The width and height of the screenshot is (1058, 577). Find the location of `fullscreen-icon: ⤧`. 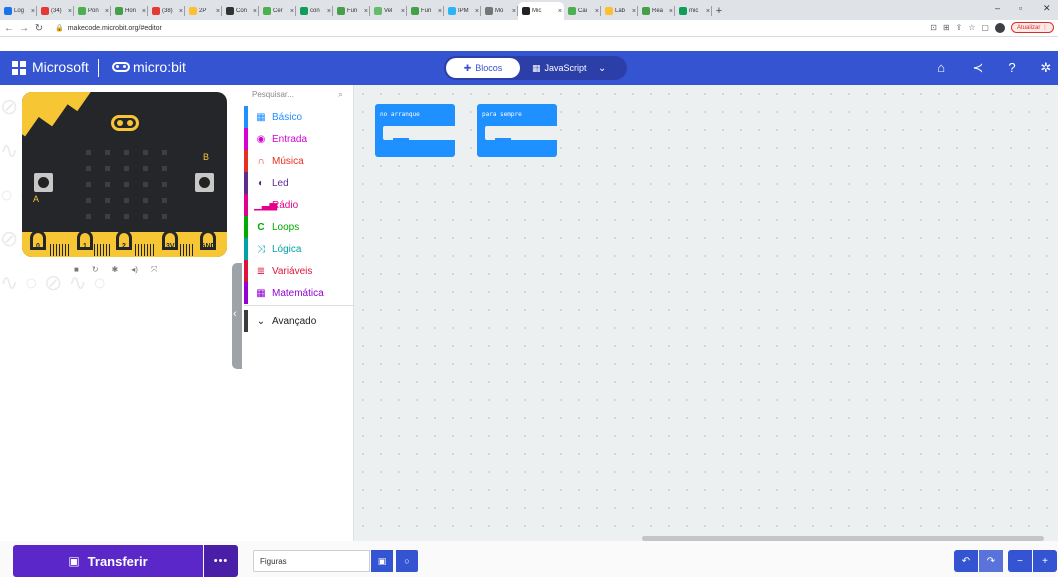

fullscreen-icon: ⤧ is located at coordinates (154, 270).